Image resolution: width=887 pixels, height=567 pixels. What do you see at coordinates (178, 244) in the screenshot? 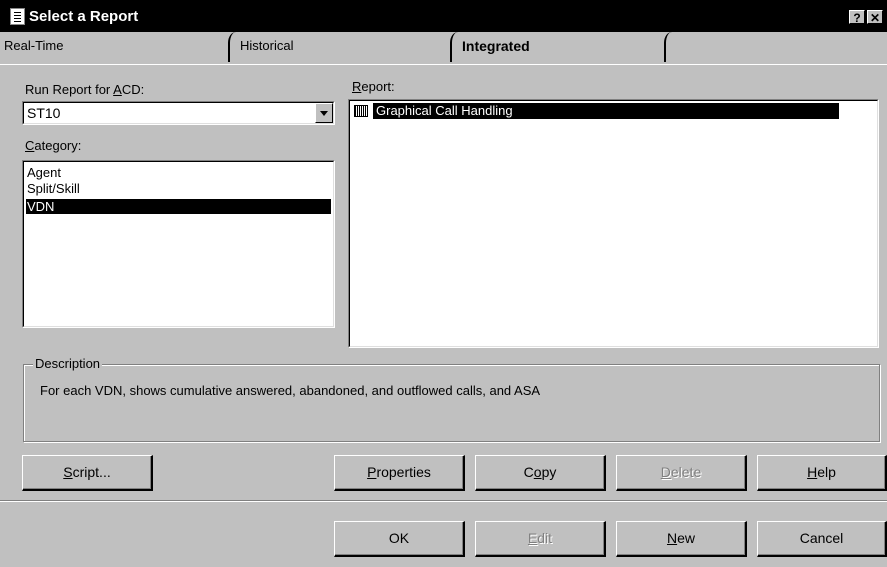
I see `category-listbox: Agent Split/Skill VDN` at bounding box center [178, 244].